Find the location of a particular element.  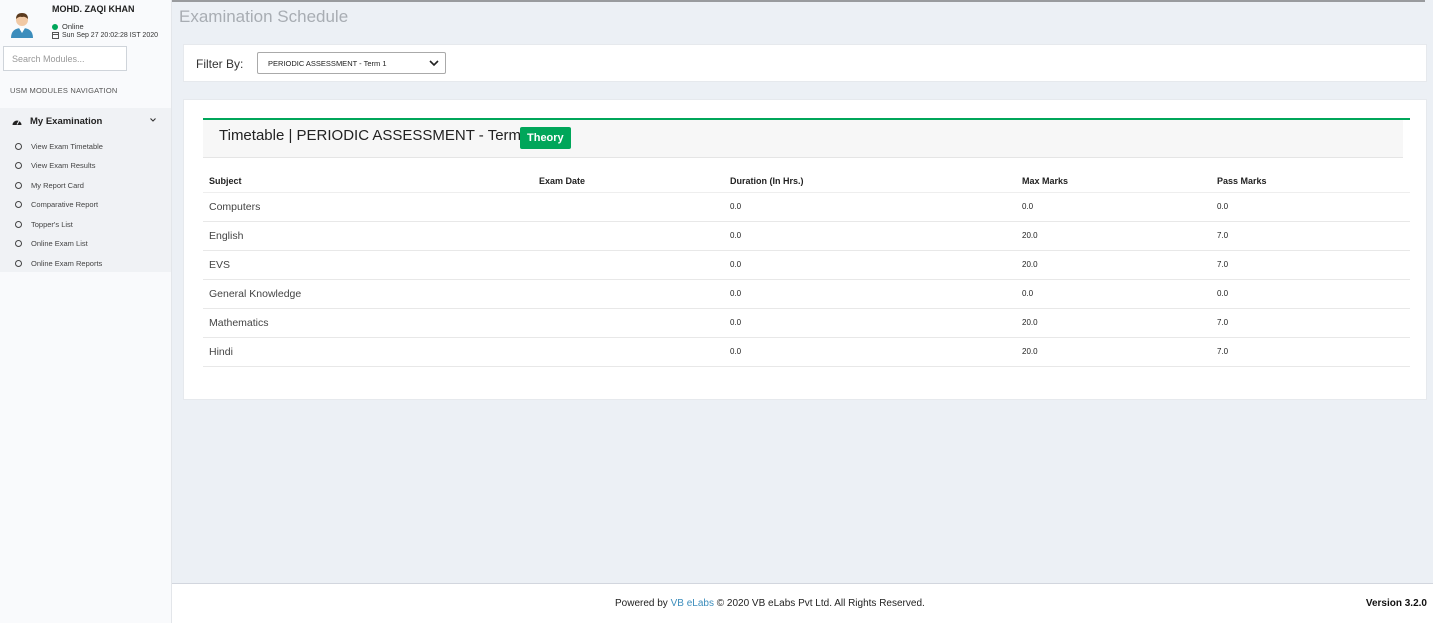

sidebar-item-online-exam-list: Online Exam List is located at coordinates (51, 243).